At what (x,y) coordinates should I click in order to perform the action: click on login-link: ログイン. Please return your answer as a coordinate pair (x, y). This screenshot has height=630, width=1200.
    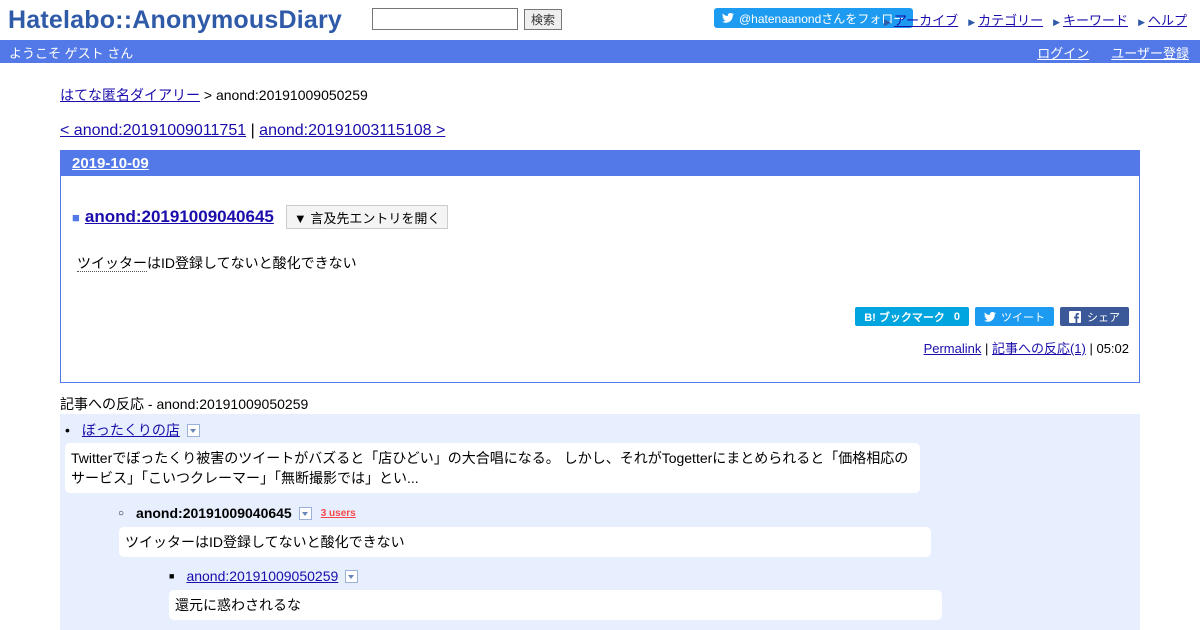
    Looking at the image, I should click on (1063, 52).